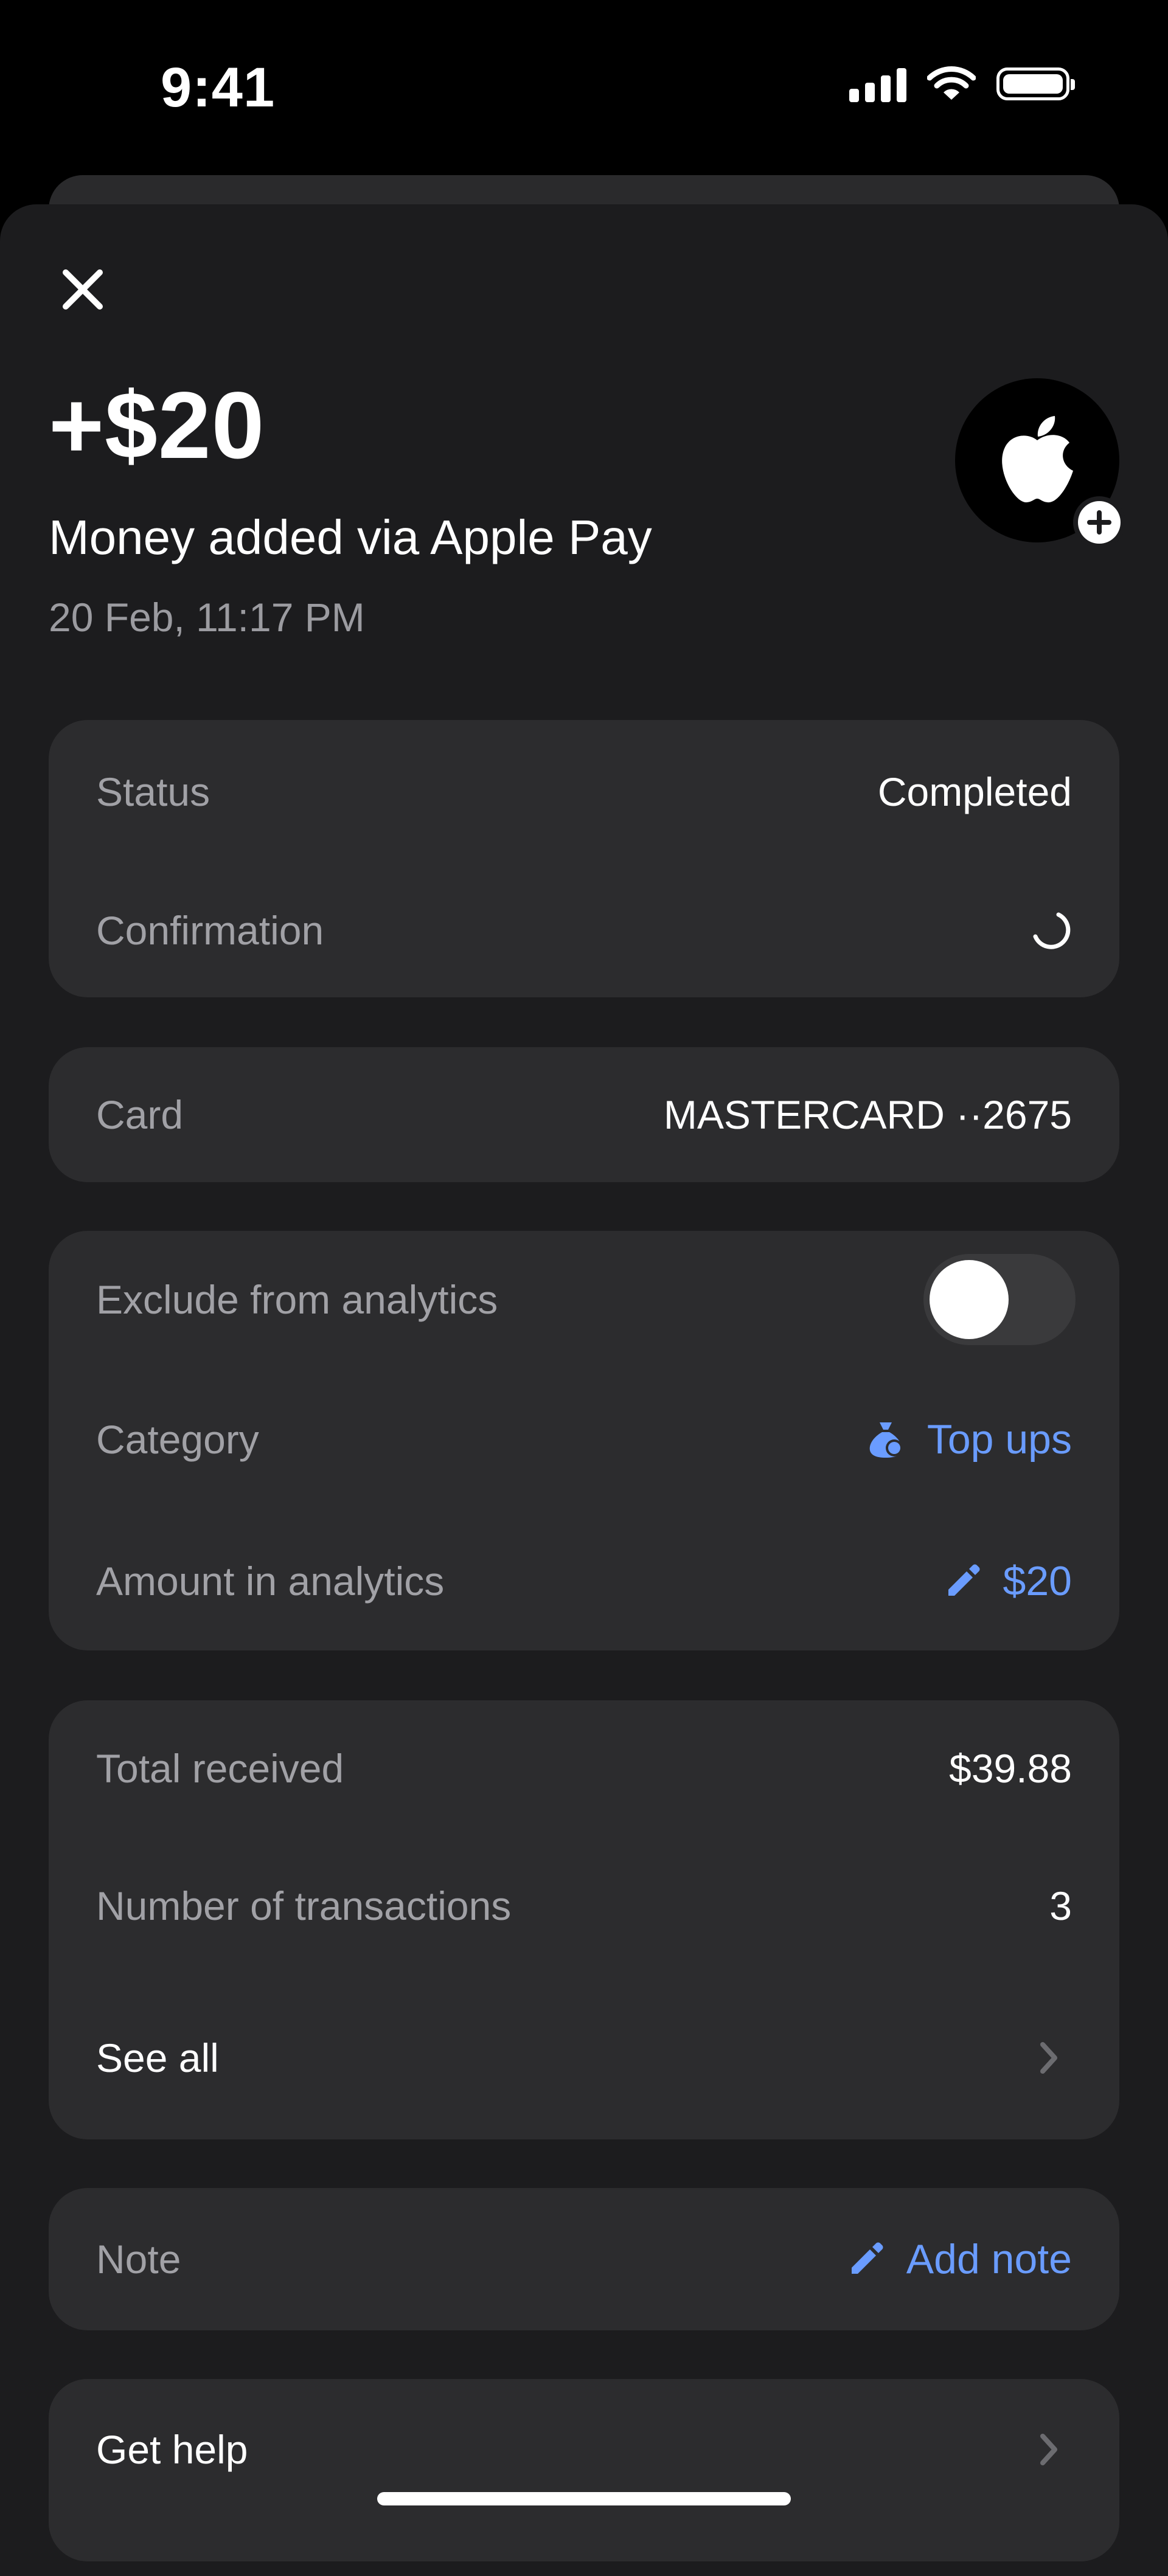 This screenshot has height=2576, width=1168. I want to click on transaction-date: 20 Feb, 11:17 PM, so click(207, 617).